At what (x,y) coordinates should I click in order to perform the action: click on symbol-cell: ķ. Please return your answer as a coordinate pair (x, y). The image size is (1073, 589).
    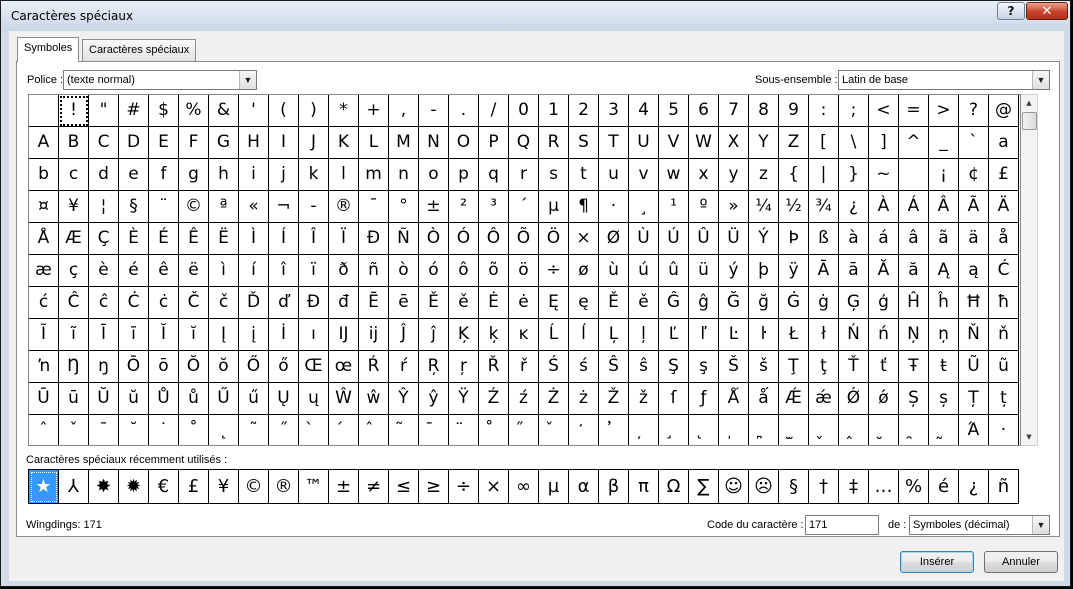
    Looking at the image, I should click on (494, 335).